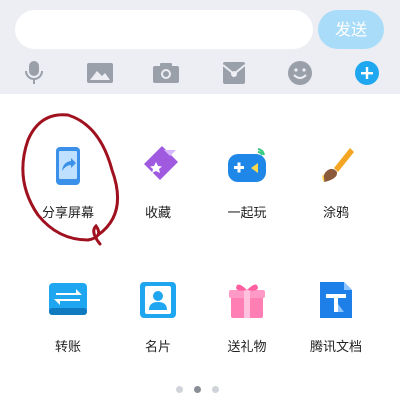 The image size is (400, 400). What do you see at coordinates (367, 73) in the screenshot?
I see `plus-icon` at bounding box center [367, 73].